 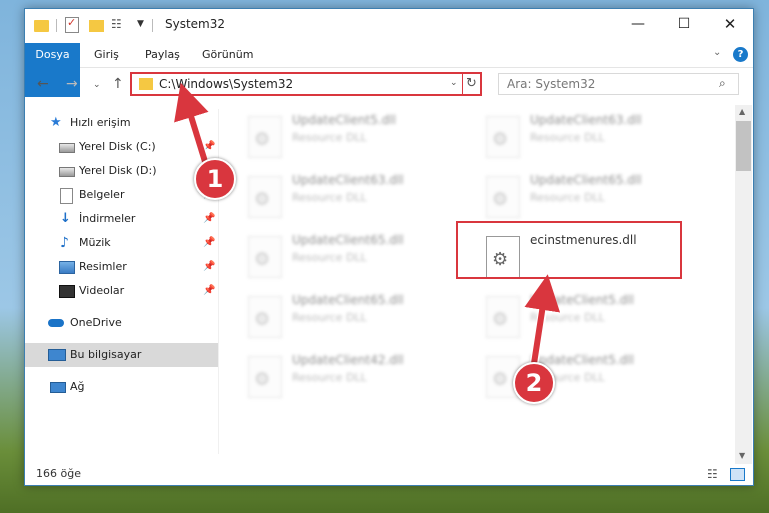 I want to click on step-2-badge: 2, so click(x=534, y=383).